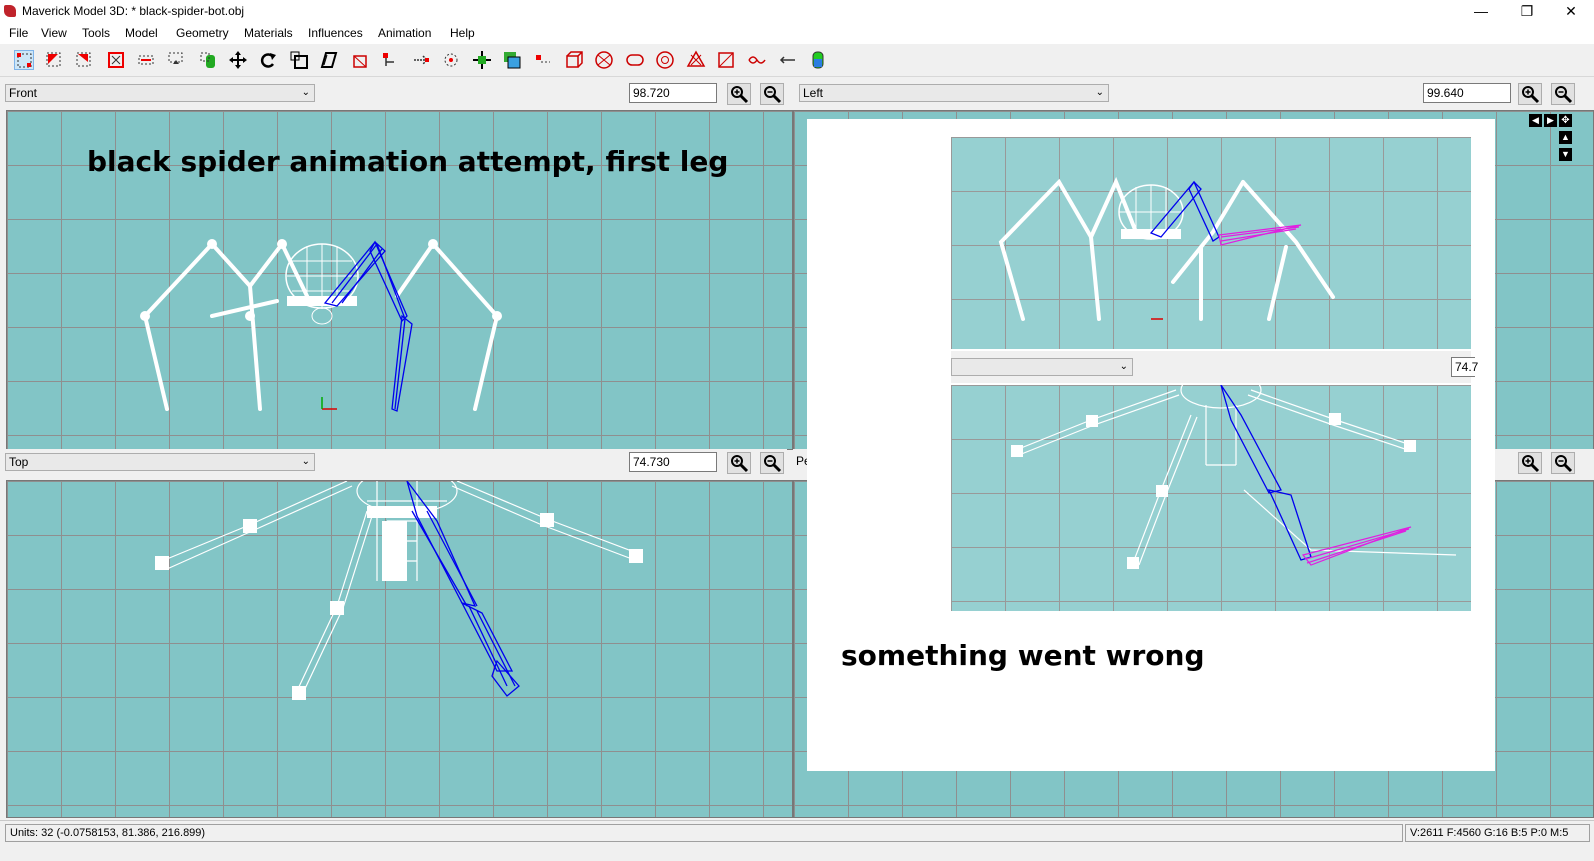  I want to click on top-zoom-input: 74.730, so click(673, 462).